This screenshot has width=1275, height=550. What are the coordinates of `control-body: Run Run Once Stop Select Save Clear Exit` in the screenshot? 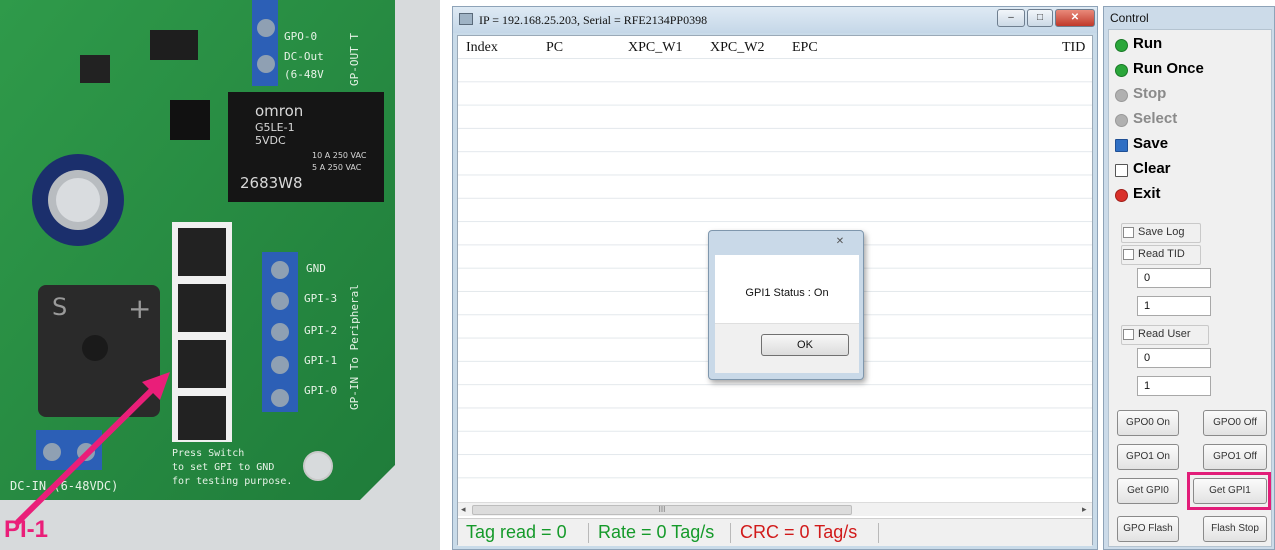 It's located at (1190, 288).